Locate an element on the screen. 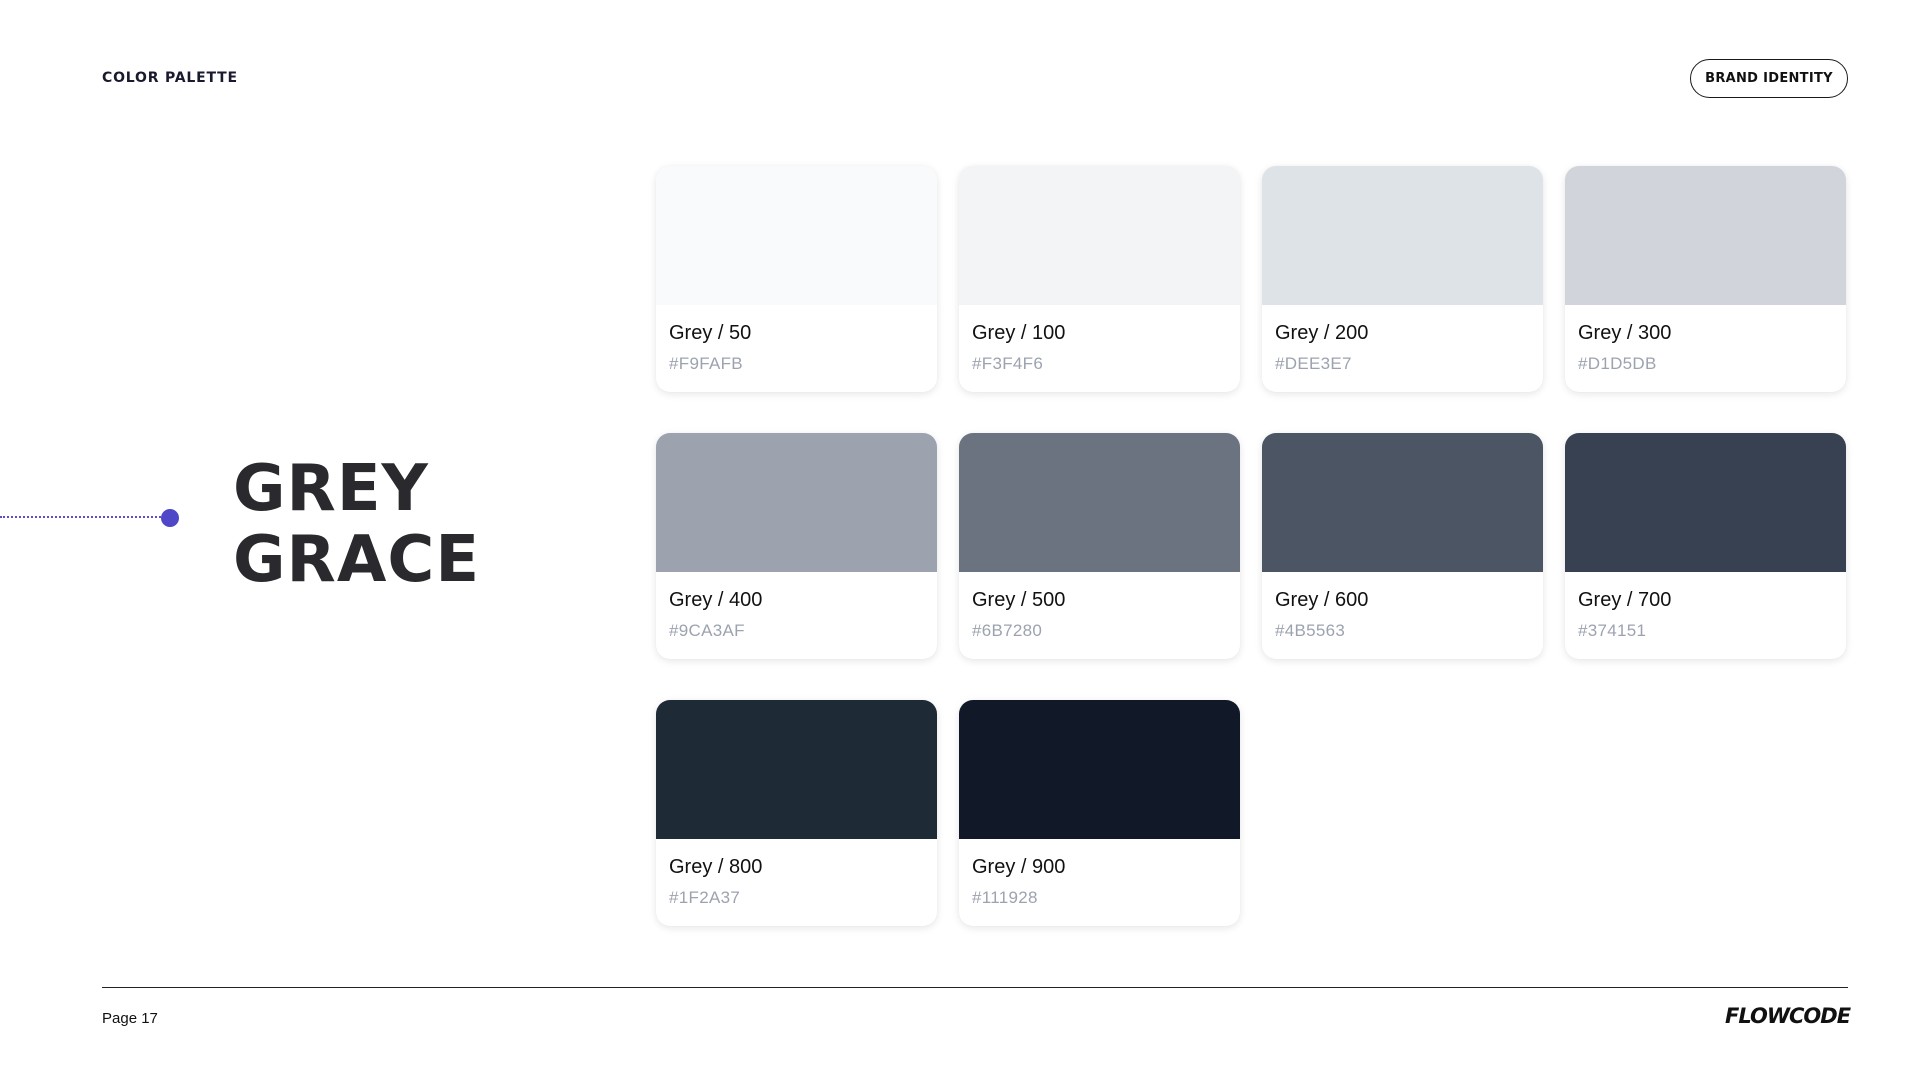  swatch-hex: #F3F4F6 is located at coordinates (1008, 363).